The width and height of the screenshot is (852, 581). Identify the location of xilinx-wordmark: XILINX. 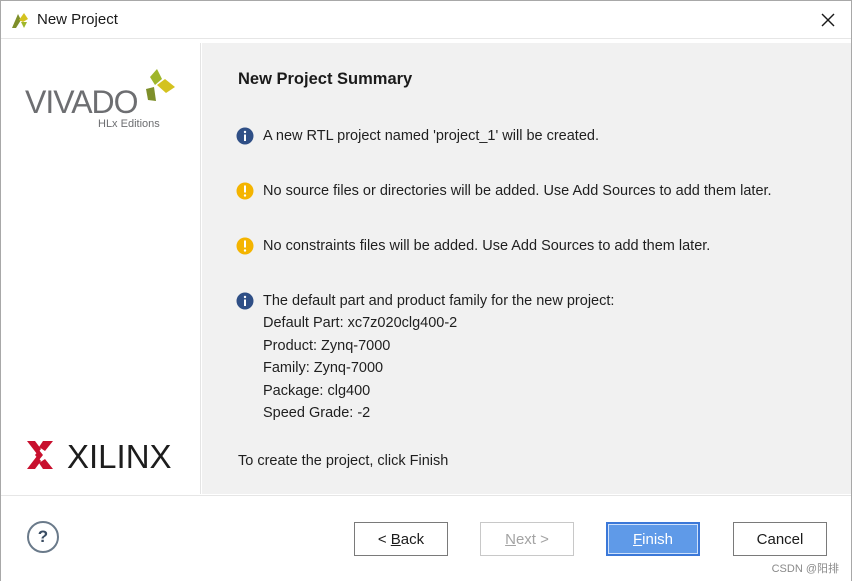
(119, 456).